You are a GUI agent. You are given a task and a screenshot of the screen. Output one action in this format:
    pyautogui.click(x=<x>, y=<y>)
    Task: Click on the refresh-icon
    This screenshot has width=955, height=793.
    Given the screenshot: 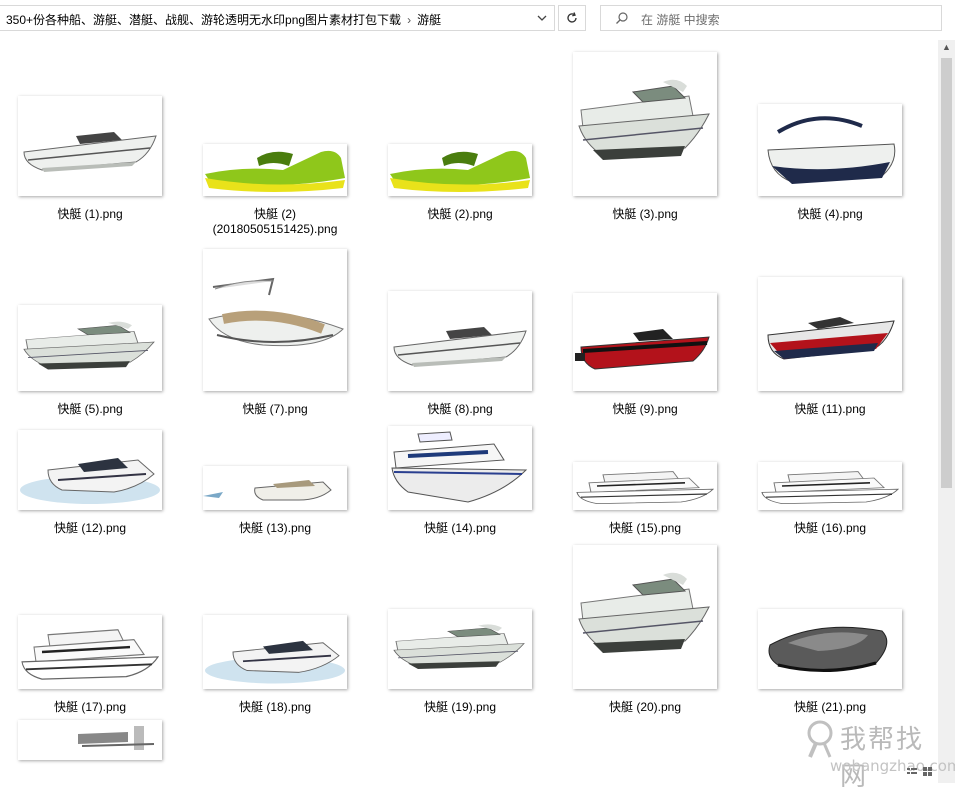 What is the action you would take?
    pyautogui.click(x=572, y=17)
    